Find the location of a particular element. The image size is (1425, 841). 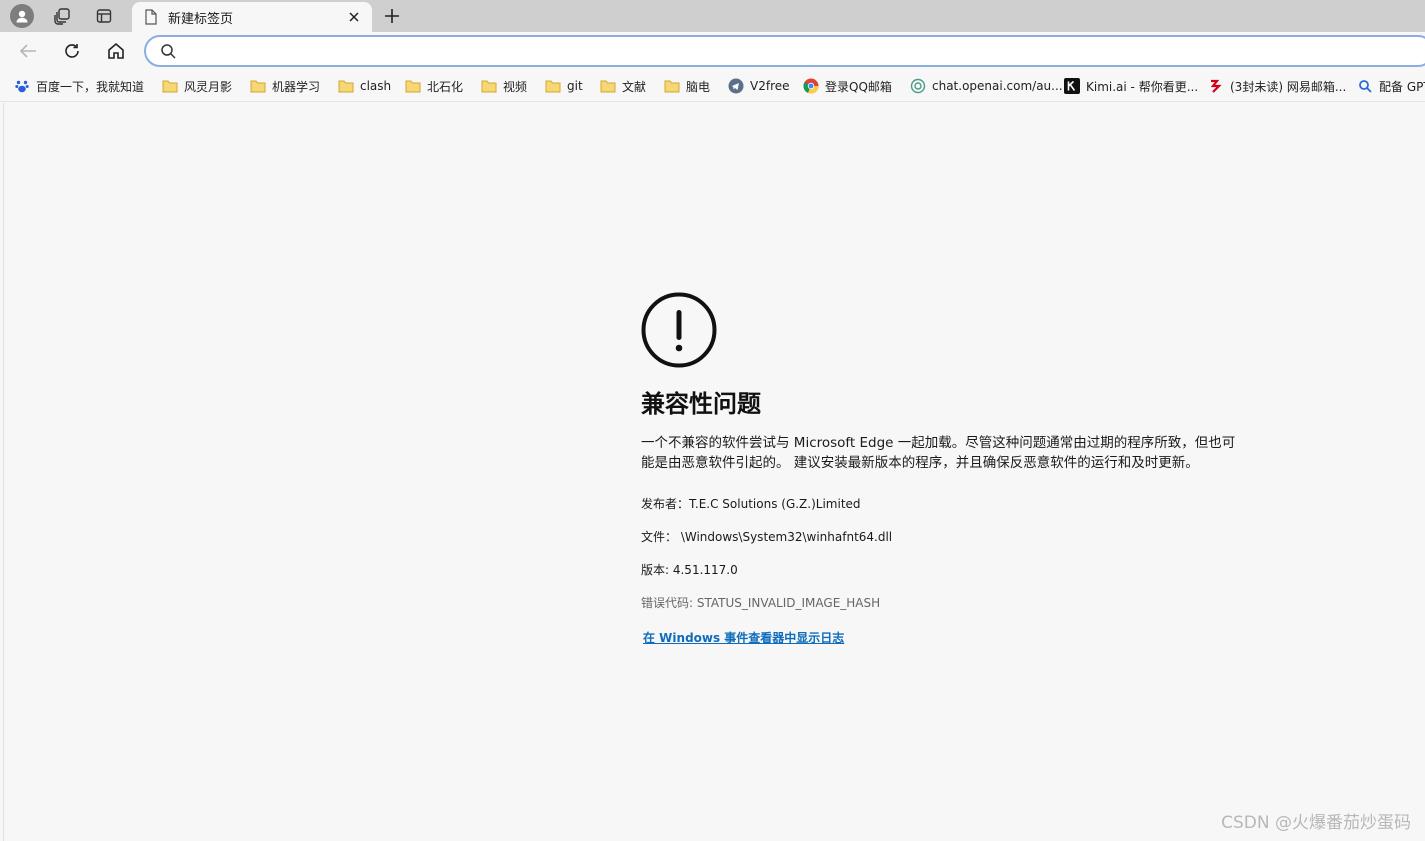

tab-title: 新建标签页 is located at coordinates (201, 19).